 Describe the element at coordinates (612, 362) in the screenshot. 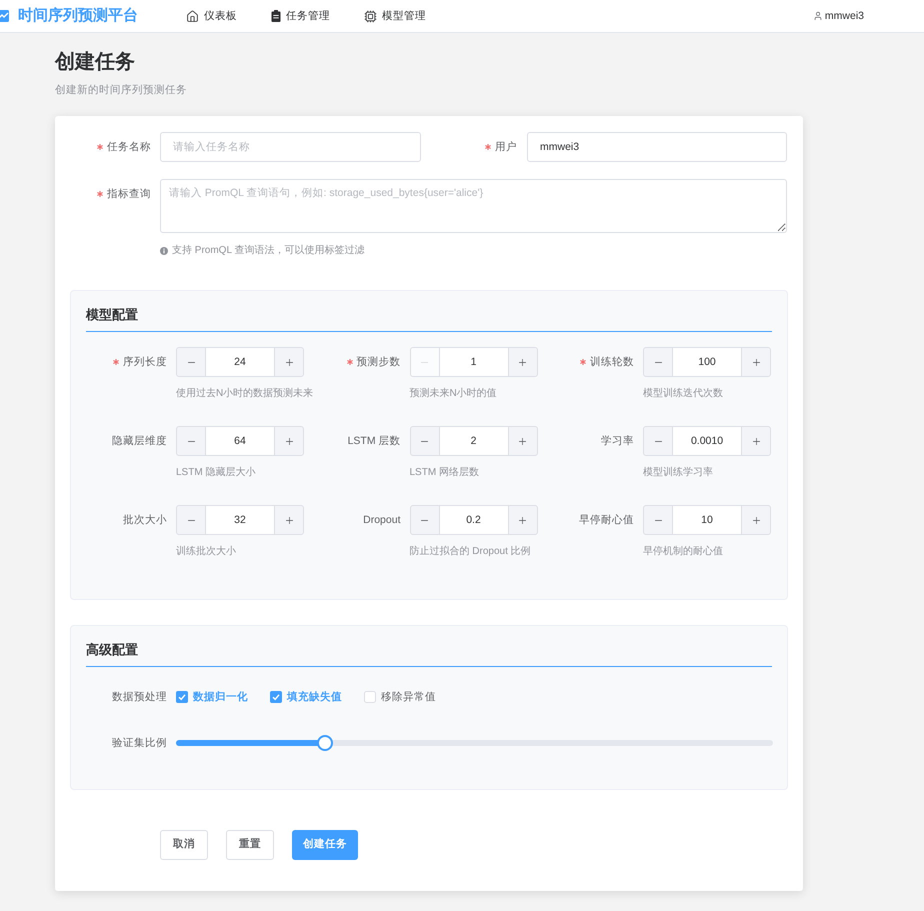

I see `field-label: 训练轮数` at that location.